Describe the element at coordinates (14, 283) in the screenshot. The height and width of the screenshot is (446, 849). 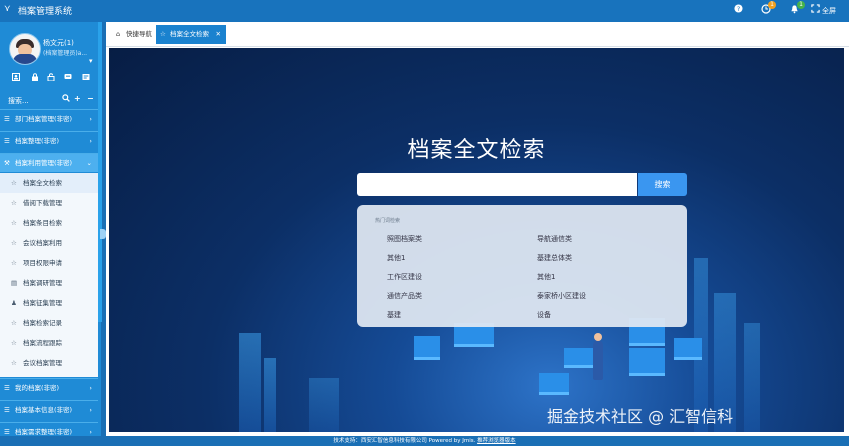
I see `document-icon: ▤` at that location.